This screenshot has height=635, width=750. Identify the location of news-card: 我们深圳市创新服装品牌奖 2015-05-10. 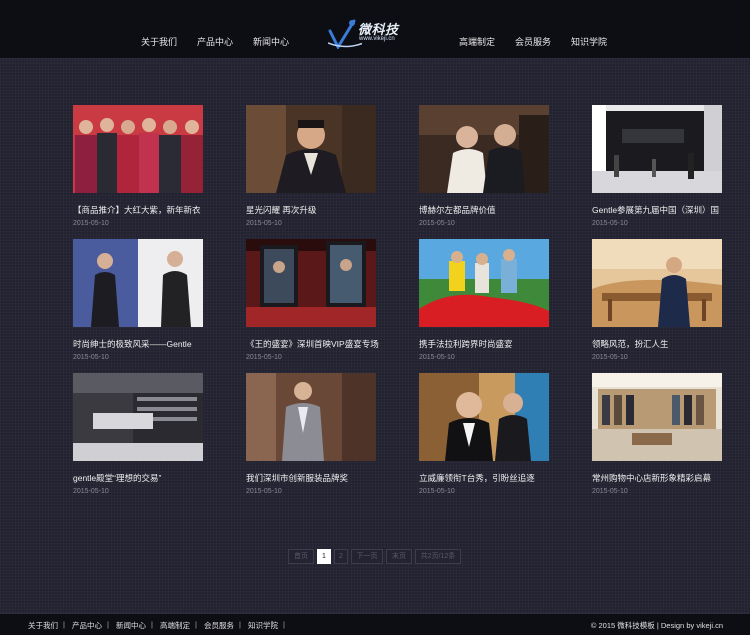
(311, 435).